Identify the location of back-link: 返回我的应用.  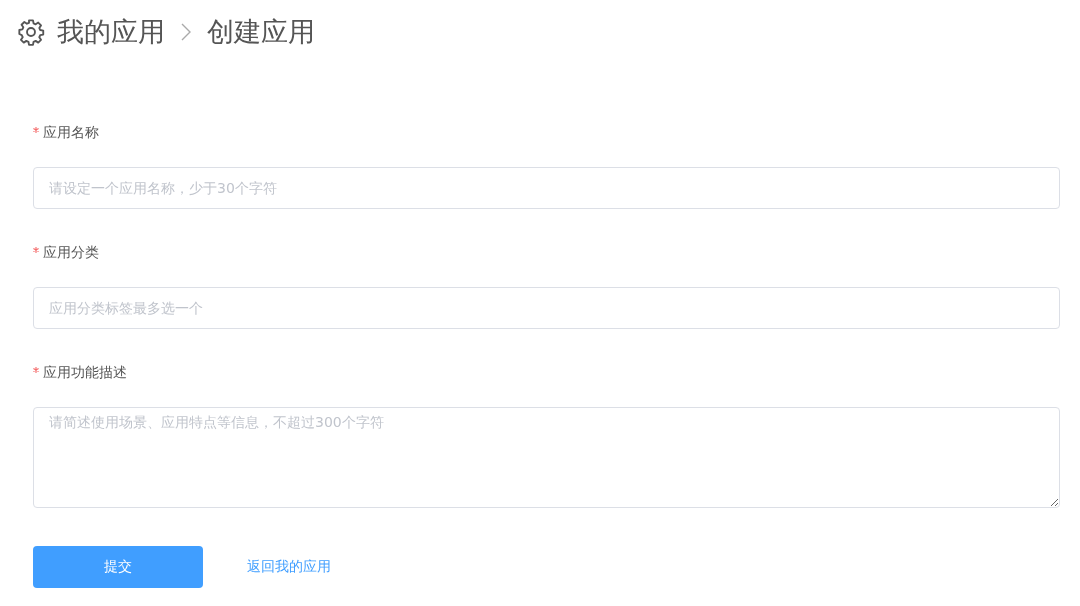
(289, 567).